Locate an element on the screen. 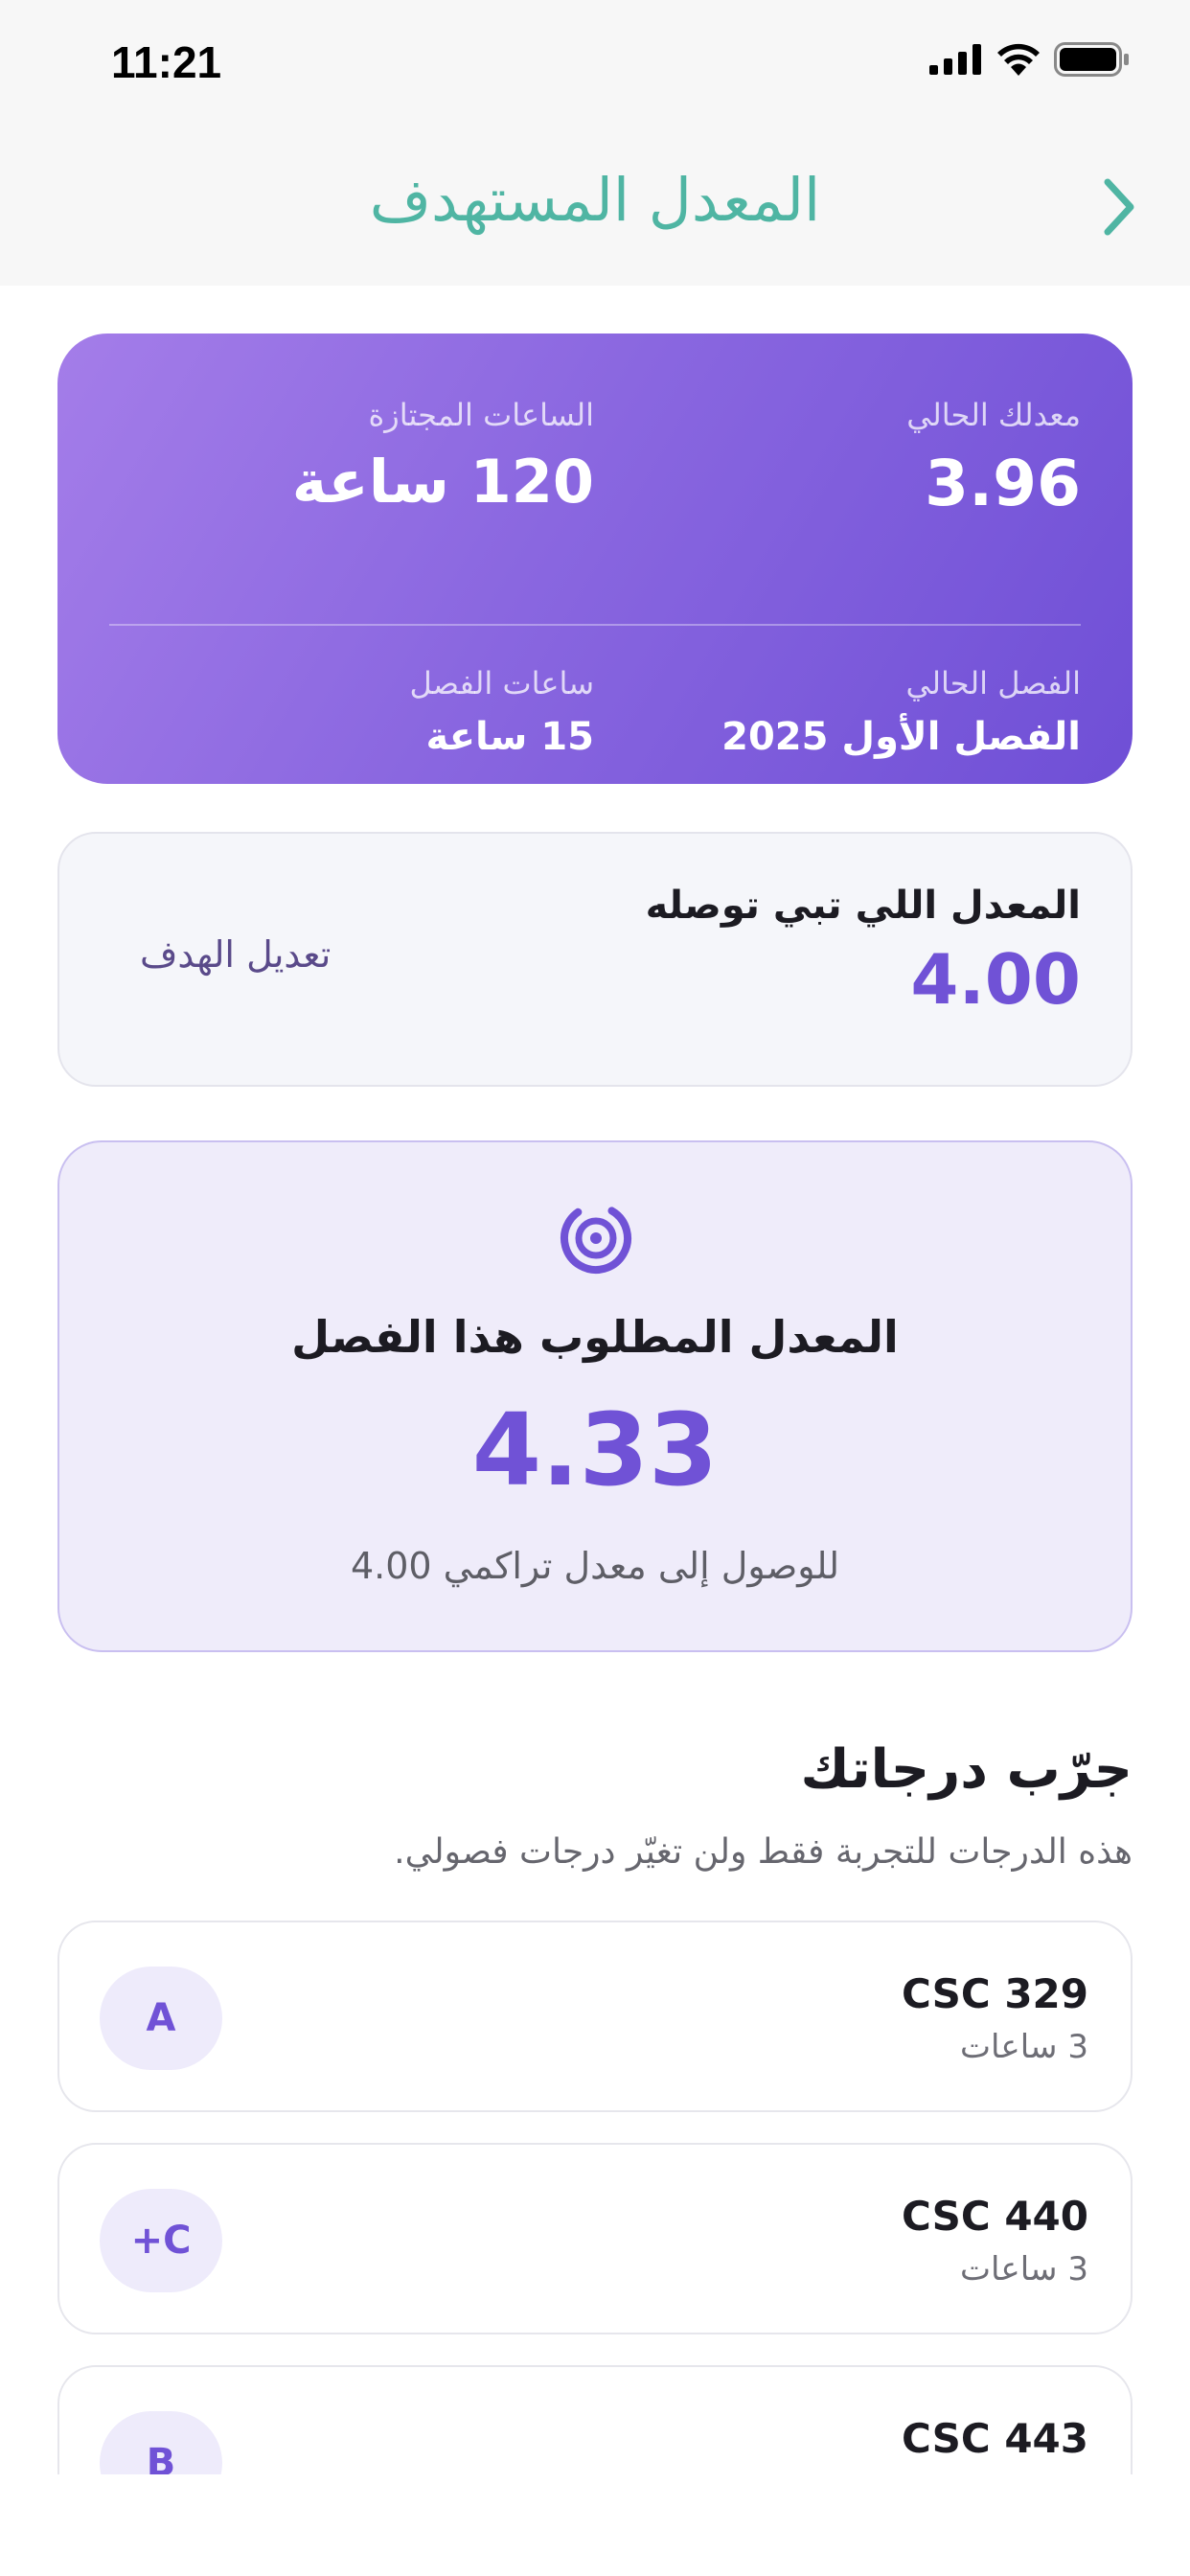 Image resolution: width=1190 pixels, height=2576 pixels. grade-selector: +C is located at coordinates (161, 2240).